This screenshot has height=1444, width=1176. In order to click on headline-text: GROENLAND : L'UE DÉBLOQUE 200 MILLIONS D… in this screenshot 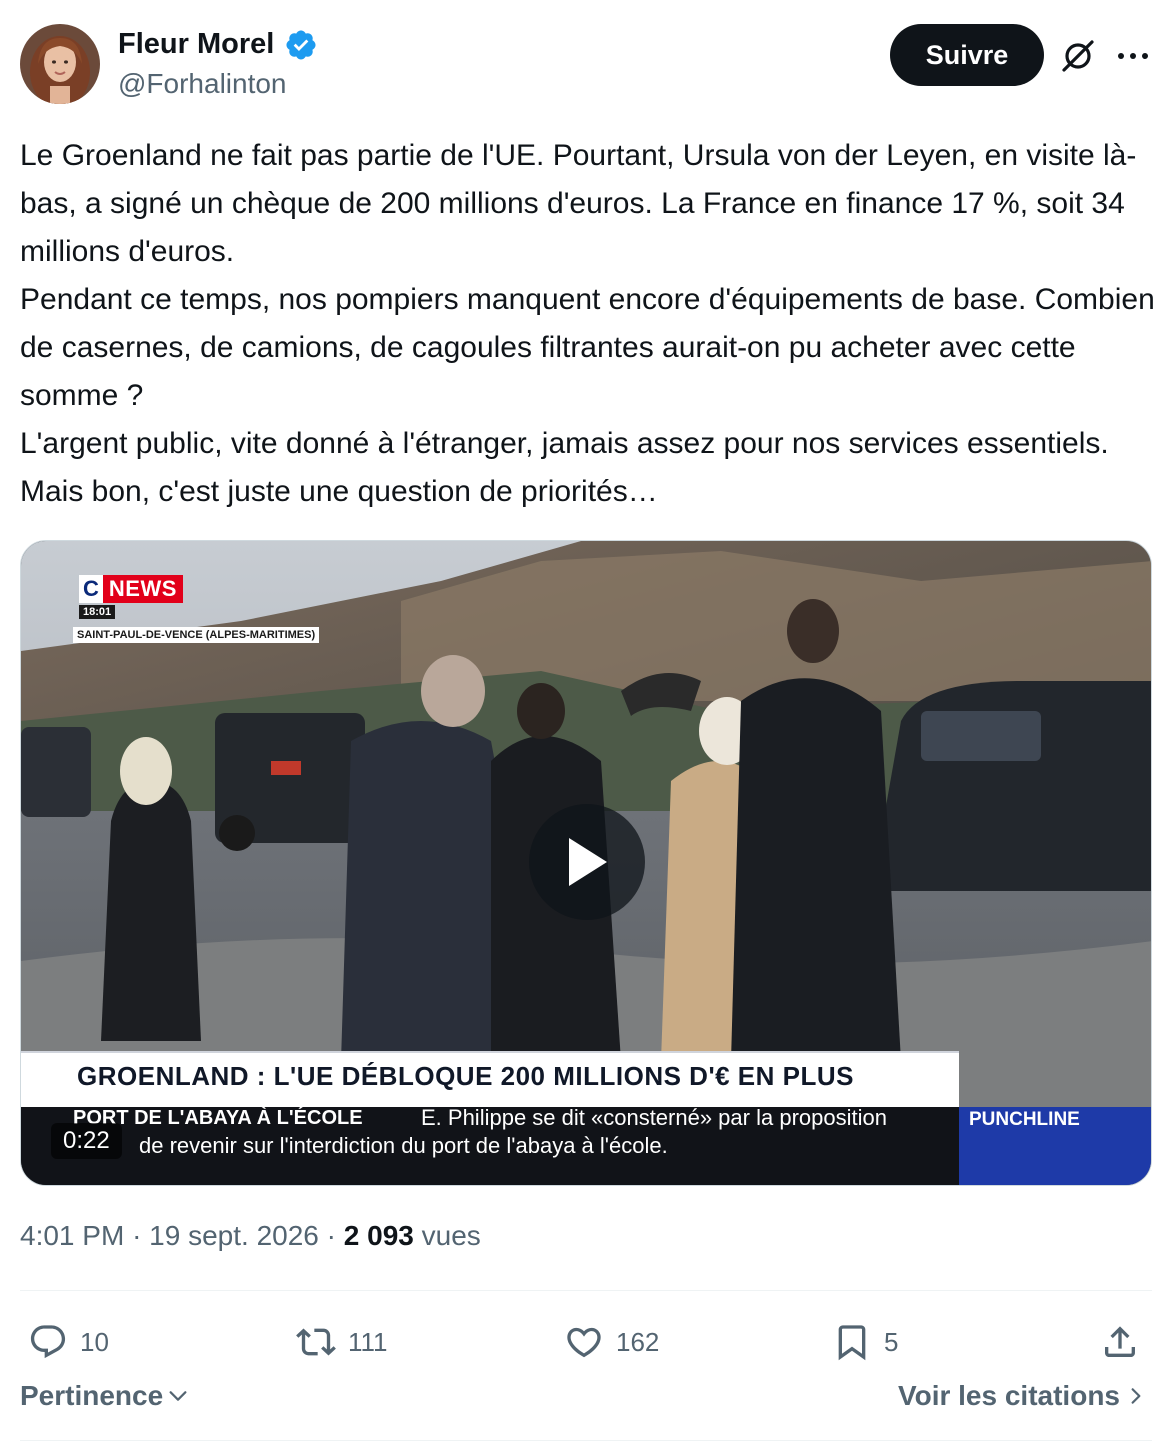, I will do `click(465, 1076)`.